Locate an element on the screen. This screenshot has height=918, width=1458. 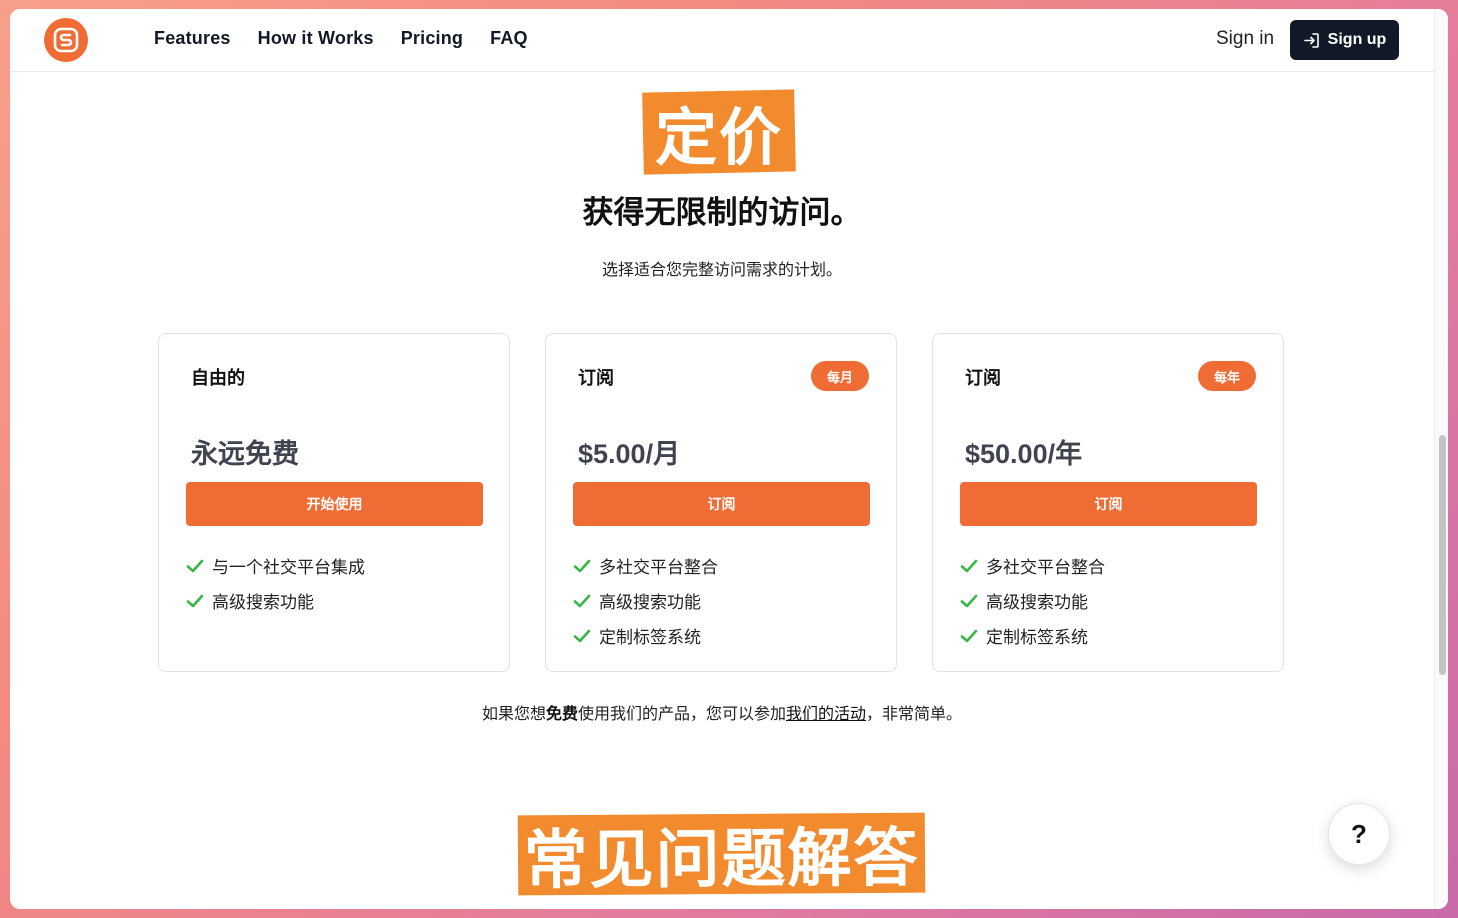
sign-up-label: Sign up is located at coordinates (1357, 39).